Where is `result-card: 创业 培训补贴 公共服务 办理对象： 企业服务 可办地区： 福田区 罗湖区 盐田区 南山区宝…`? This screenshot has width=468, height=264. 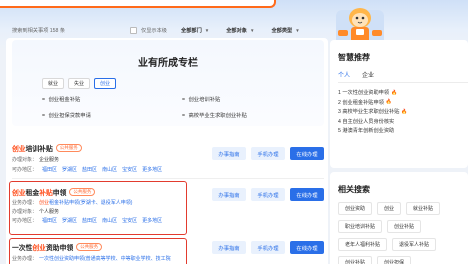
result-card: 创业 培训补贴 公共服务 办理对象： 企业服务 可办地区： 福田区 罗湖区 盐田区 南山区宝… is located at coordinates (168, 160).